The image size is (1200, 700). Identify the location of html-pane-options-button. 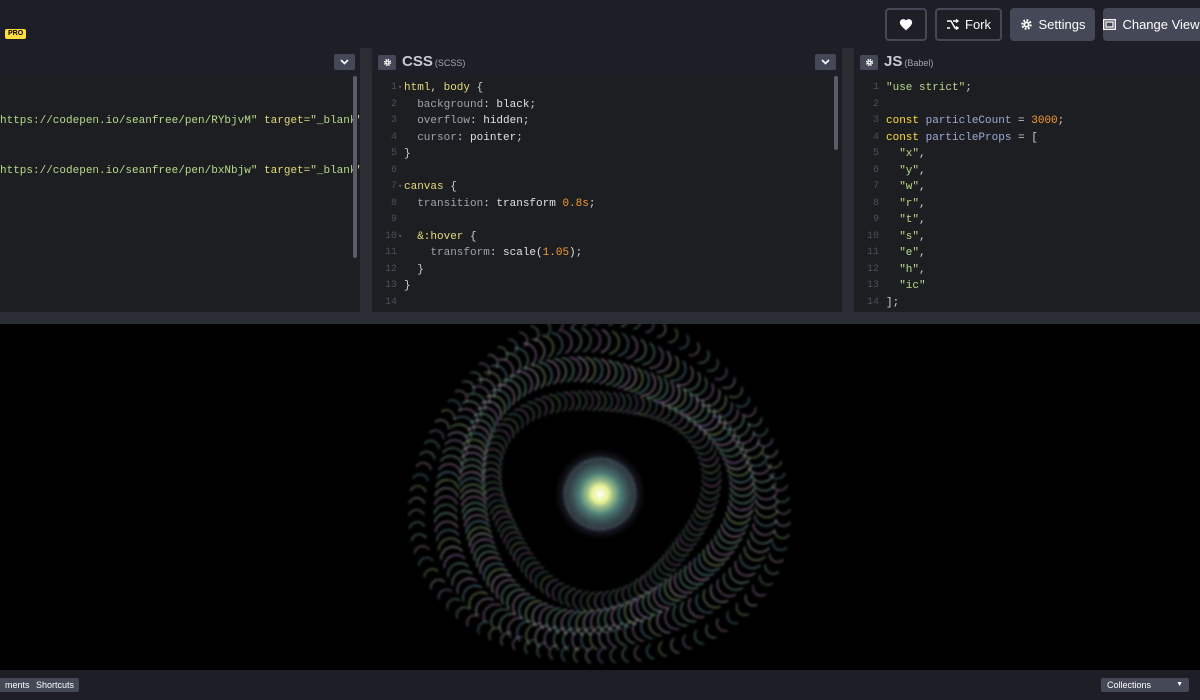
(344, 62).